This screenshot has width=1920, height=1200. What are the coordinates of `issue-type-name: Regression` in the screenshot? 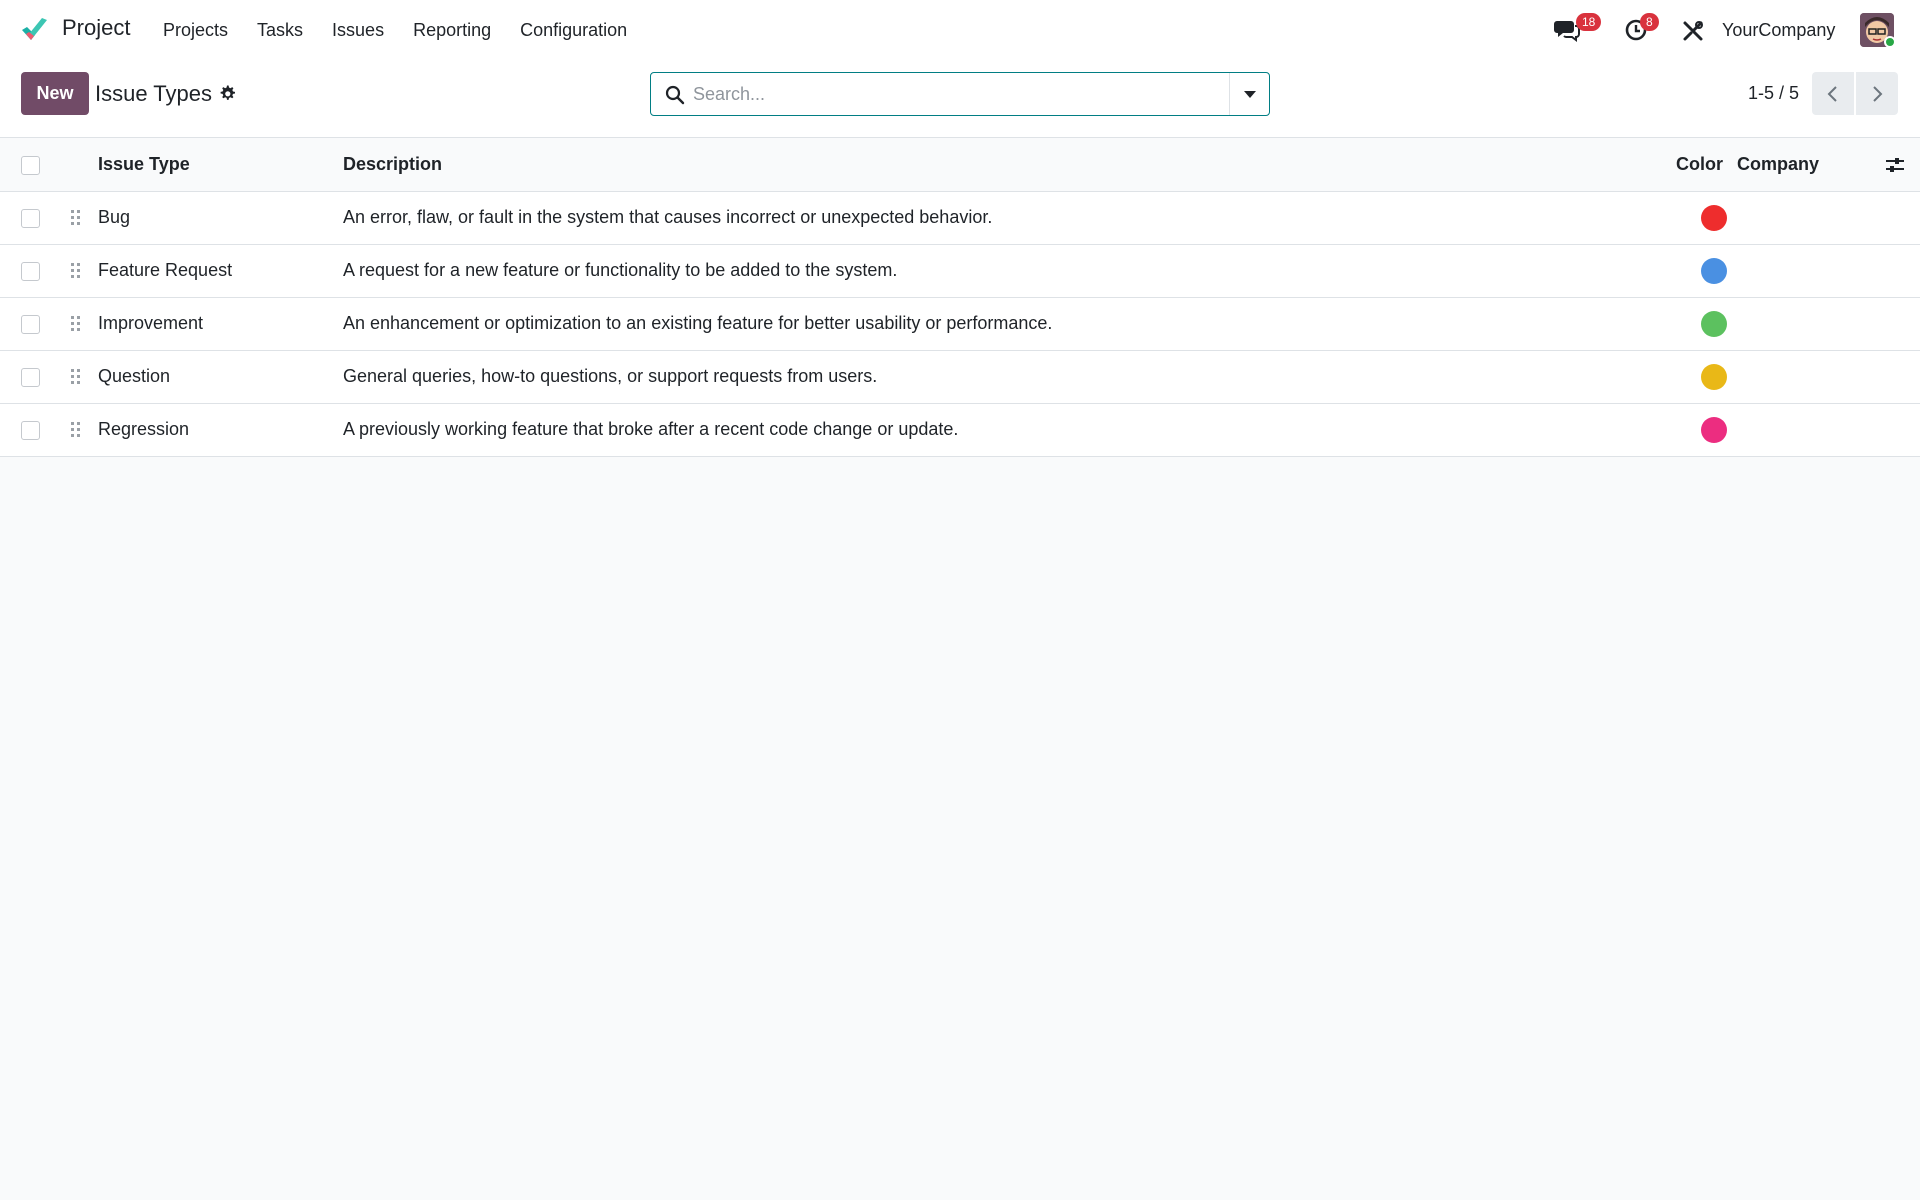 It's located at (144, 429).